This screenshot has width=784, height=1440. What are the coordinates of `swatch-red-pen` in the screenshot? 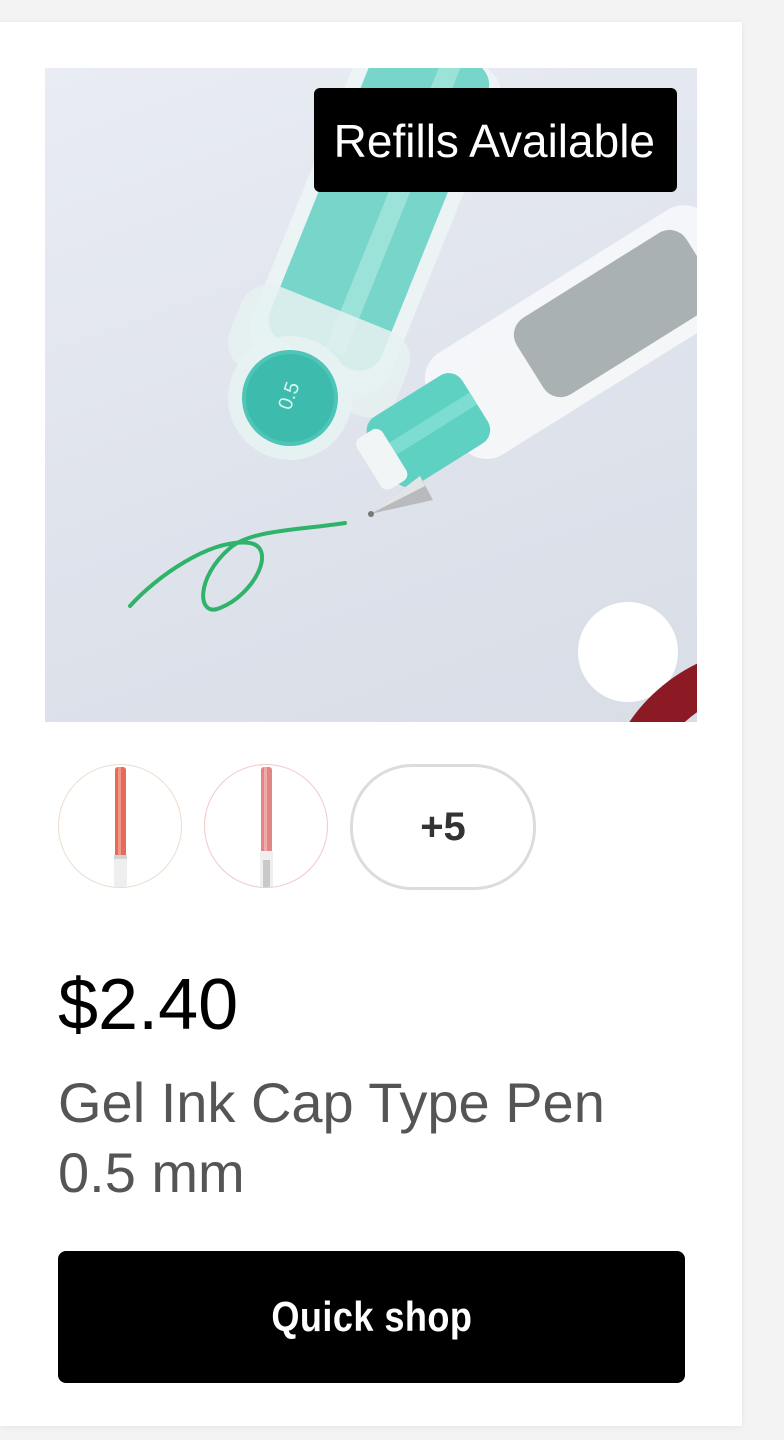 It's located at (120, 826).